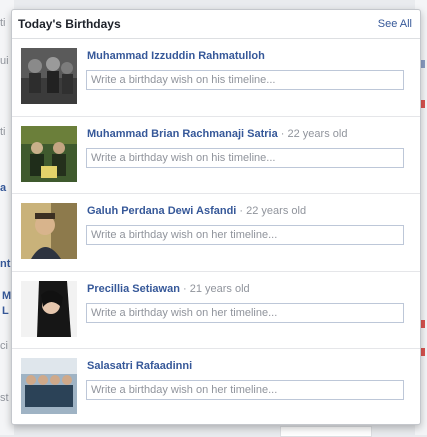 This screenshot has width=427, height=437. I want to click on popup-header: Today's Birthdays See All, so click(216, 24).